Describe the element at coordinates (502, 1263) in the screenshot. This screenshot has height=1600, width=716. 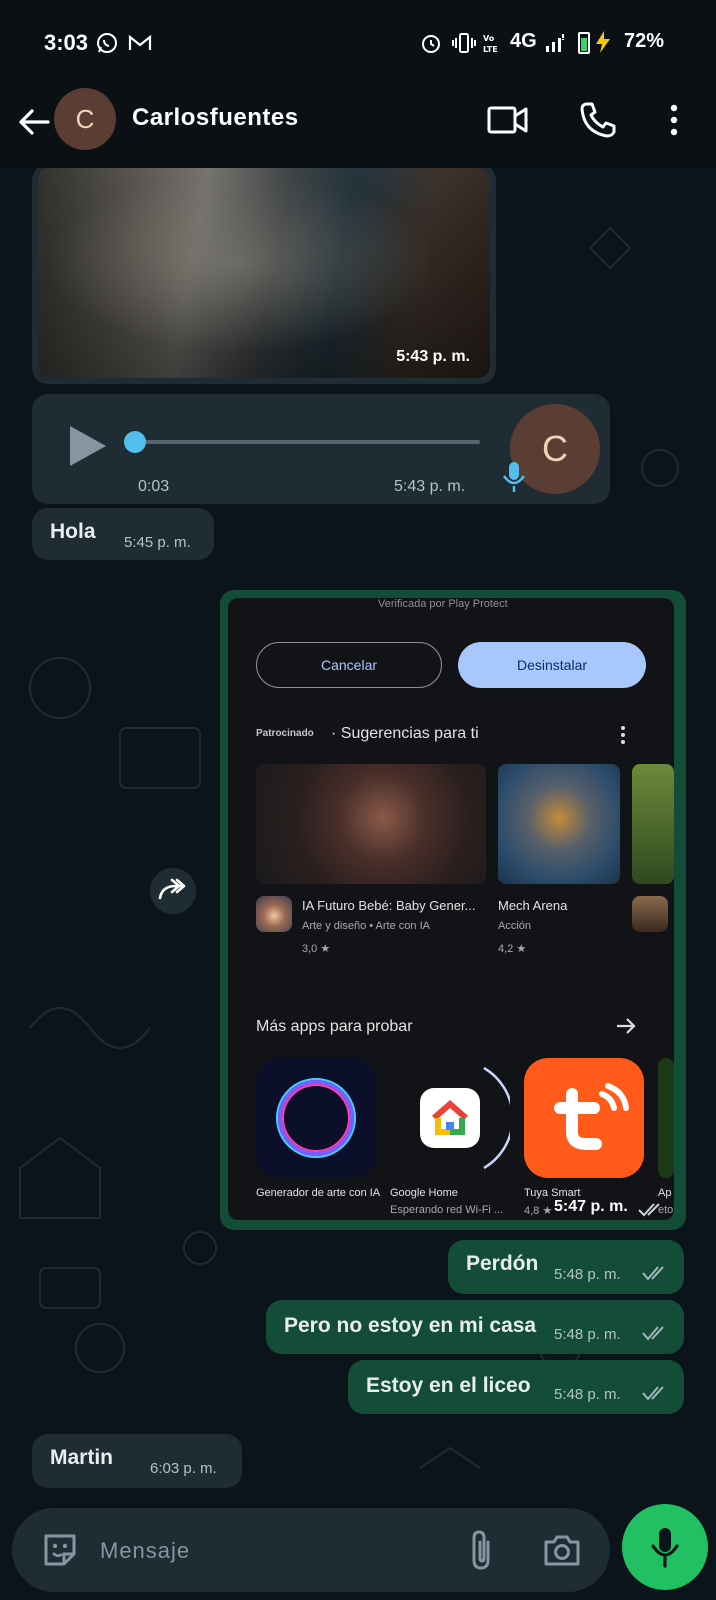
I see `message-text: Perdón` at that location.